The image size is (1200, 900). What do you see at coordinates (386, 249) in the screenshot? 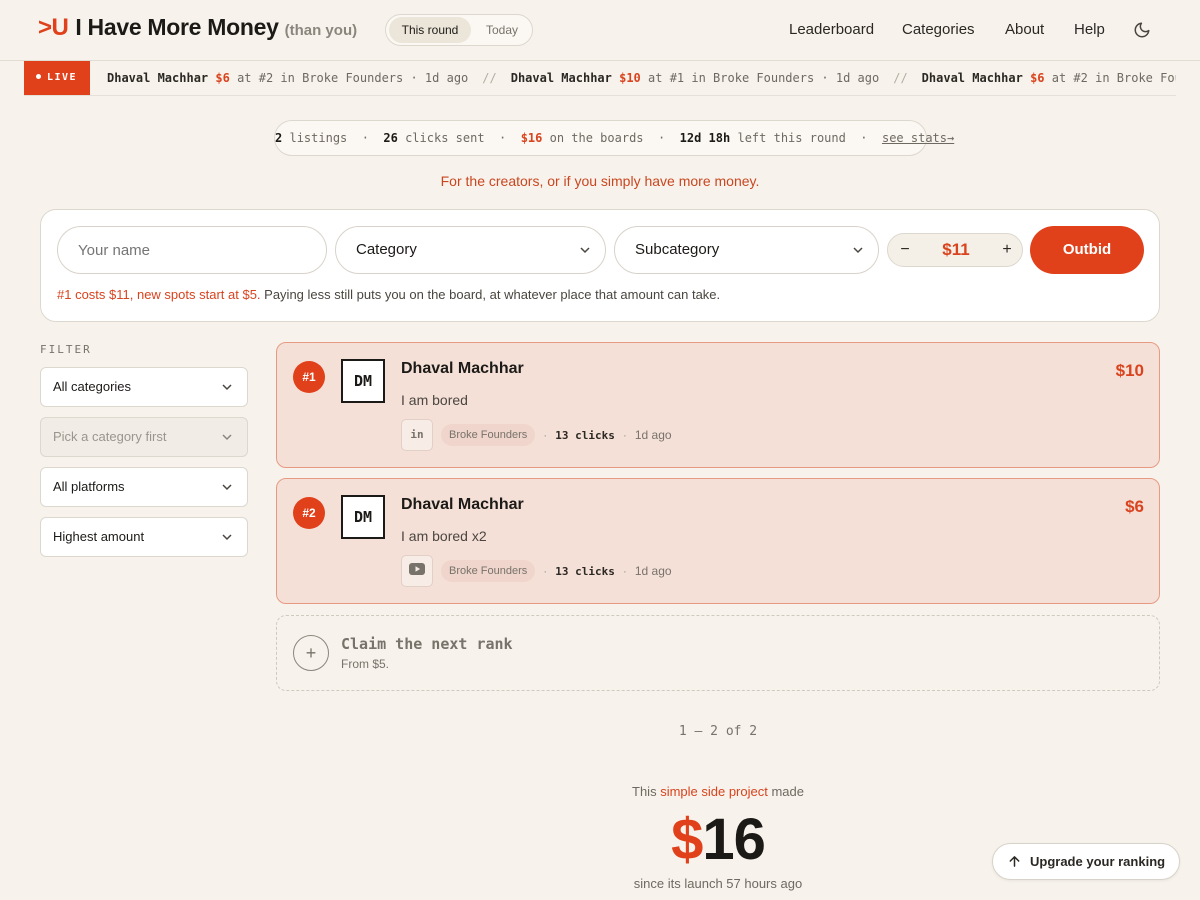
I see `category-select-label: Category` at bounding box center [386, 249].